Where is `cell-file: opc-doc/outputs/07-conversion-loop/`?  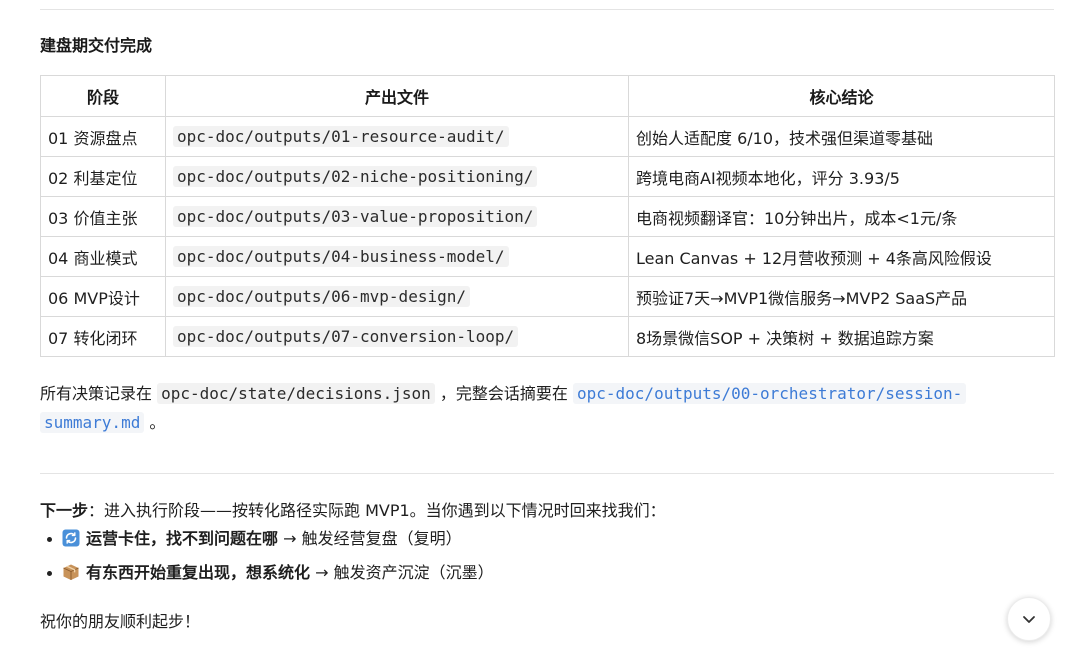 cell-file: opc-doc/outputs/07-conversion-loop/ is located at coordinates (397, 336).